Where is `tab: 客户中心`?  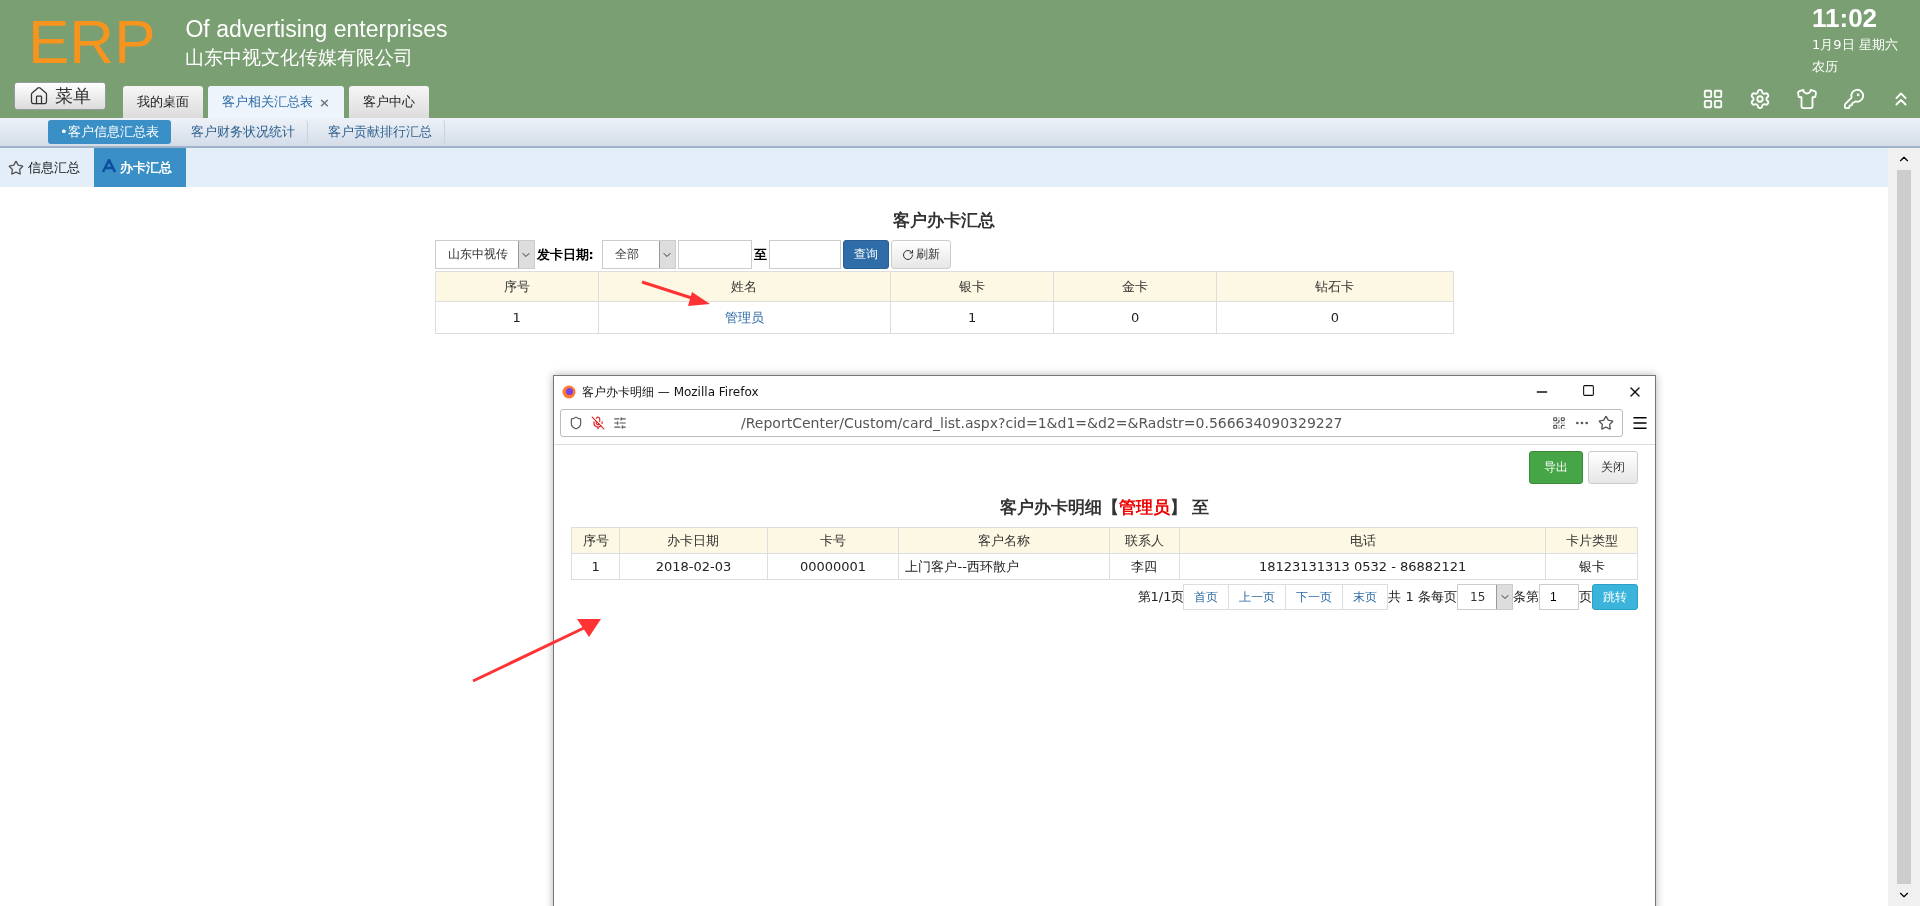
tab: 客户中心 is located at coordinates (388, 102).